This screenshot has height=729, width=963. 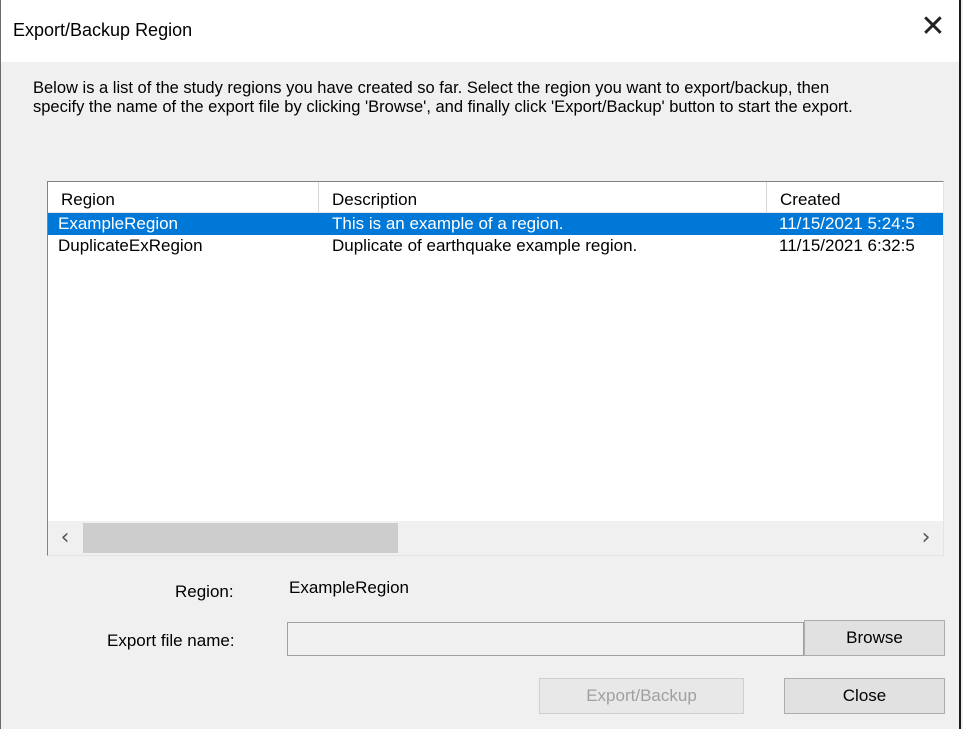 I want to click on column-header-created: Created, so click(x=855, y=197).